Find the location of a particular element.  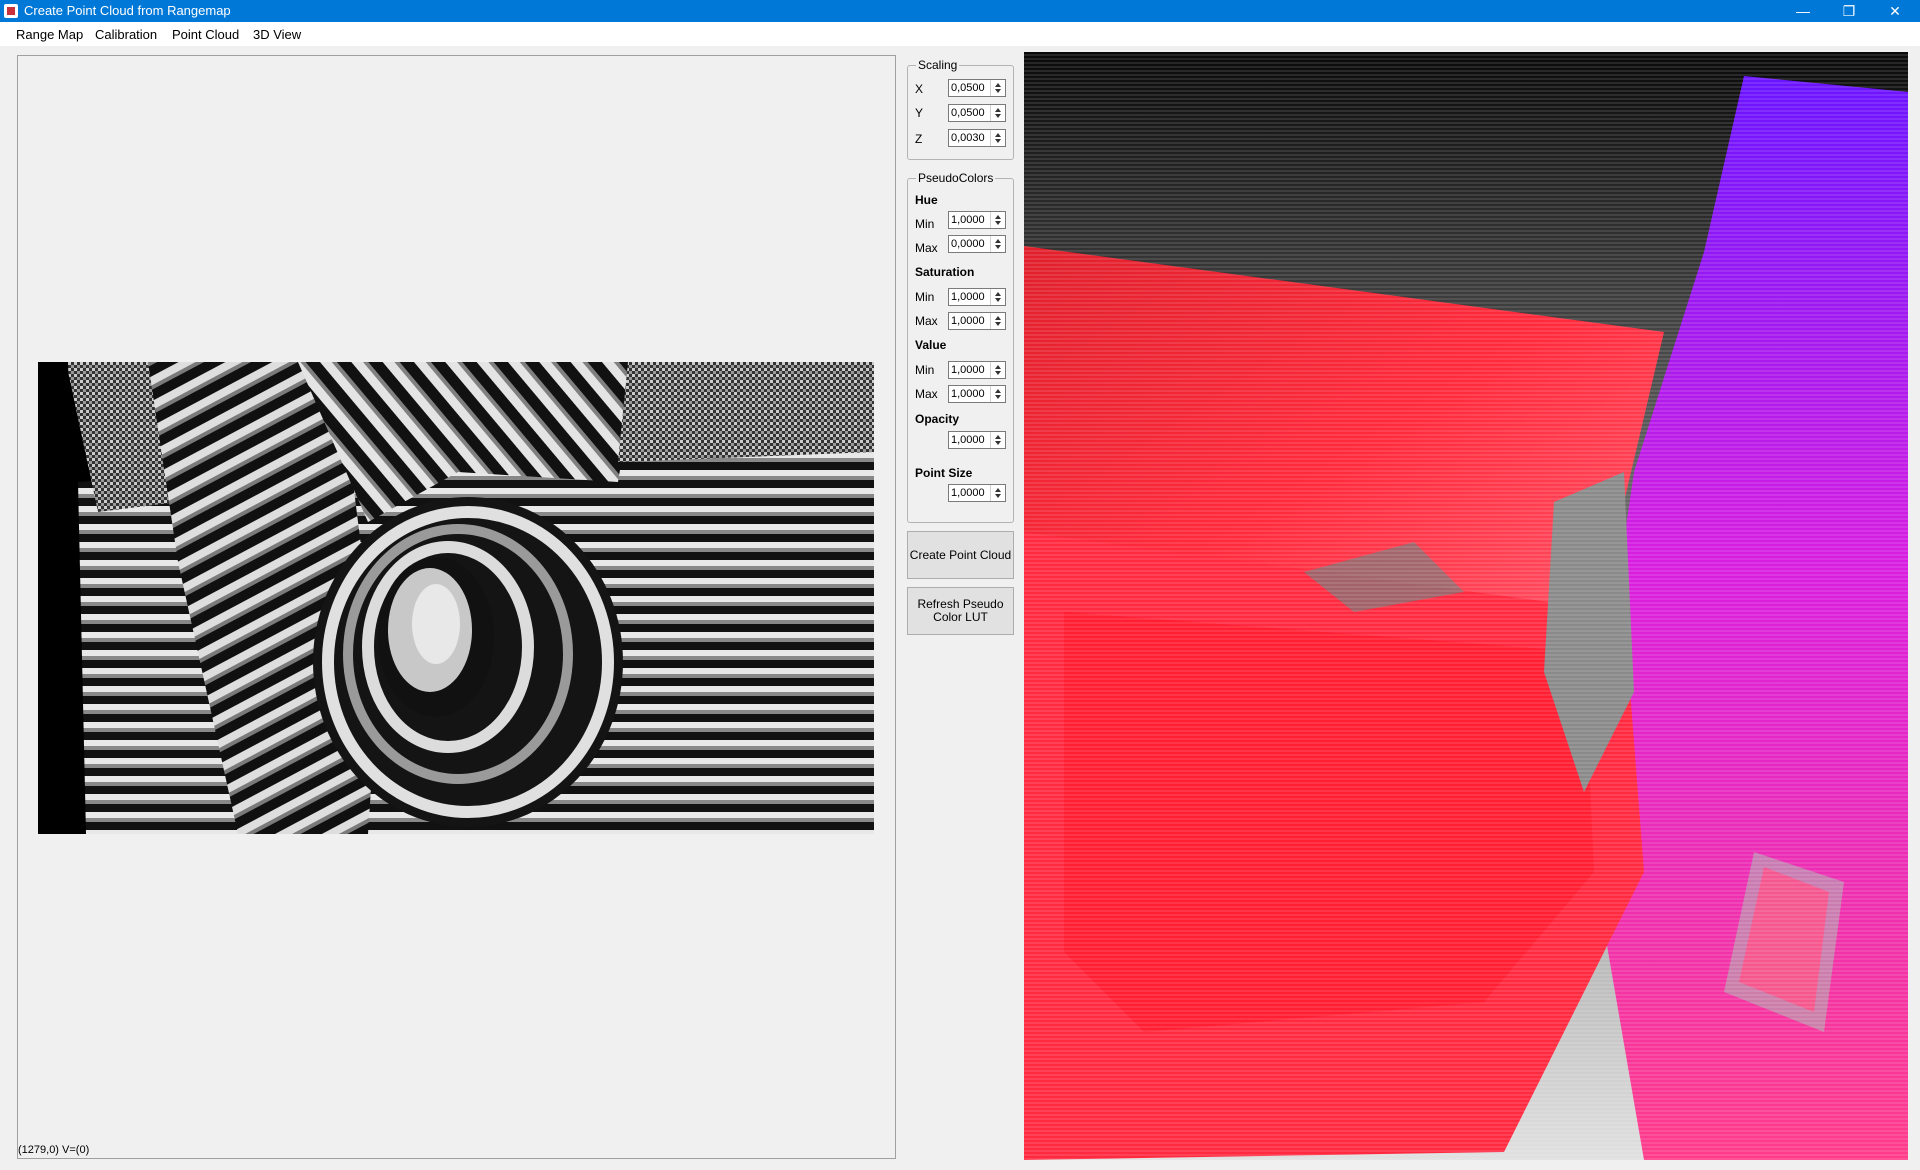

scaling-x-spinner is located at coordinates (977, 88).